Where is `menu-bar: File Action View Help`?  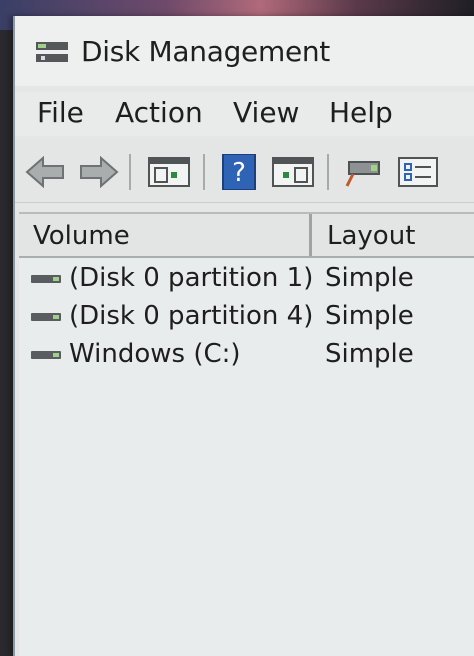 menu-bar: File Action View Help is located at coordinates (244, 114).